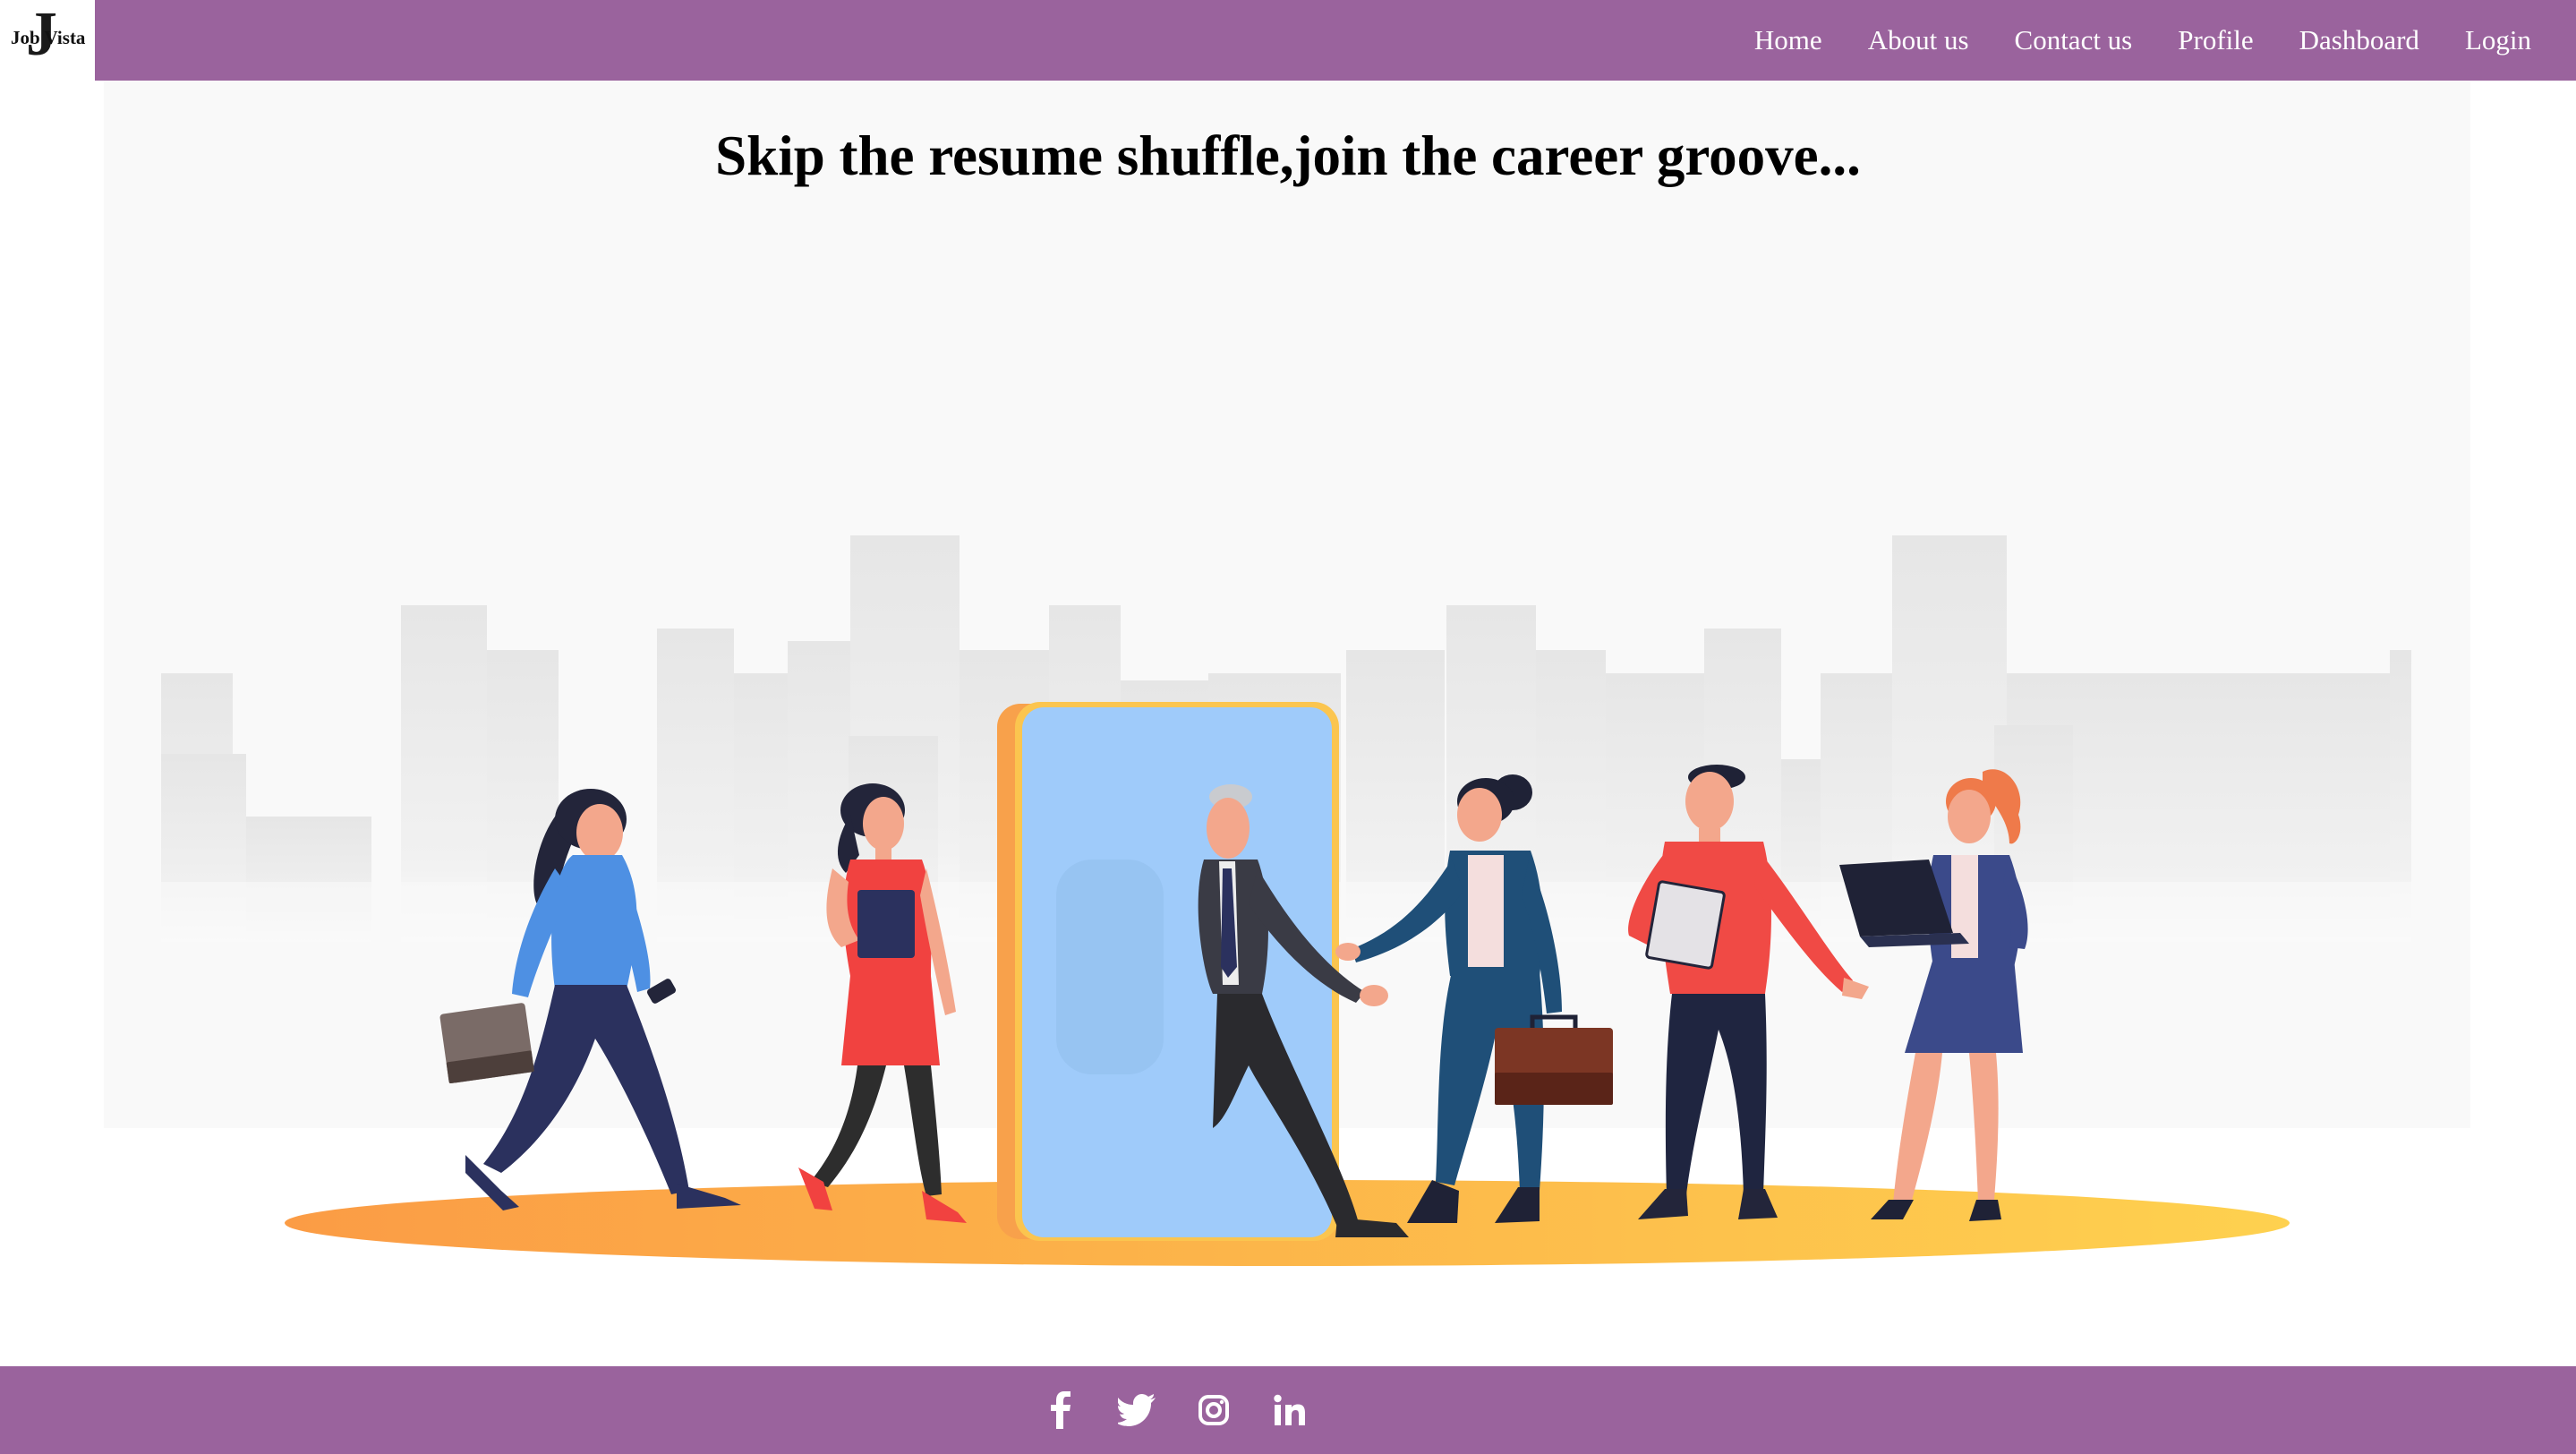  Describe the element at coordinates (1214, 1410) in the screenshot. I see `instagram-icon` at that location.